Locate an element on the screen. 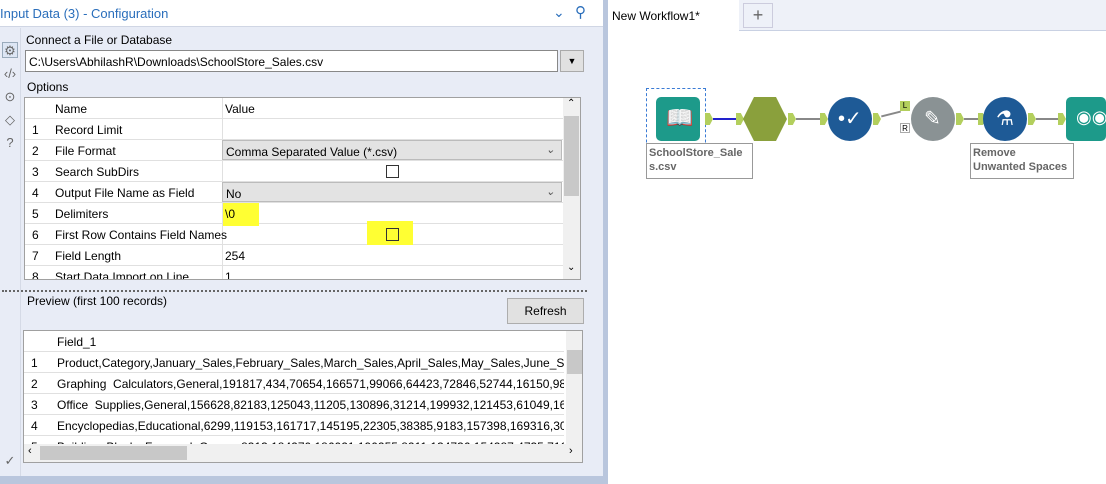 This screenshot has width=1106, height=484. connect-label: Connect a File or Database is located at coordinates (99, 40).